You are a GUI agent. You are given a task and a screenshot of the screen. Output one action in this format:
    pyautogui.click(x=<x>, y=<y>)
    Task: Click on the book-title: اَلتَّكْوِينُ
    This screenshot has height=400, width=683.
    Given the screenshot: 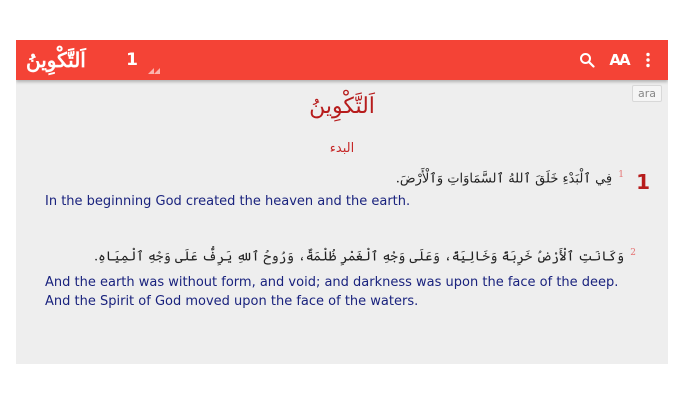 What is the action you would take?
    pyautogui.click(x=342, y=106)
    